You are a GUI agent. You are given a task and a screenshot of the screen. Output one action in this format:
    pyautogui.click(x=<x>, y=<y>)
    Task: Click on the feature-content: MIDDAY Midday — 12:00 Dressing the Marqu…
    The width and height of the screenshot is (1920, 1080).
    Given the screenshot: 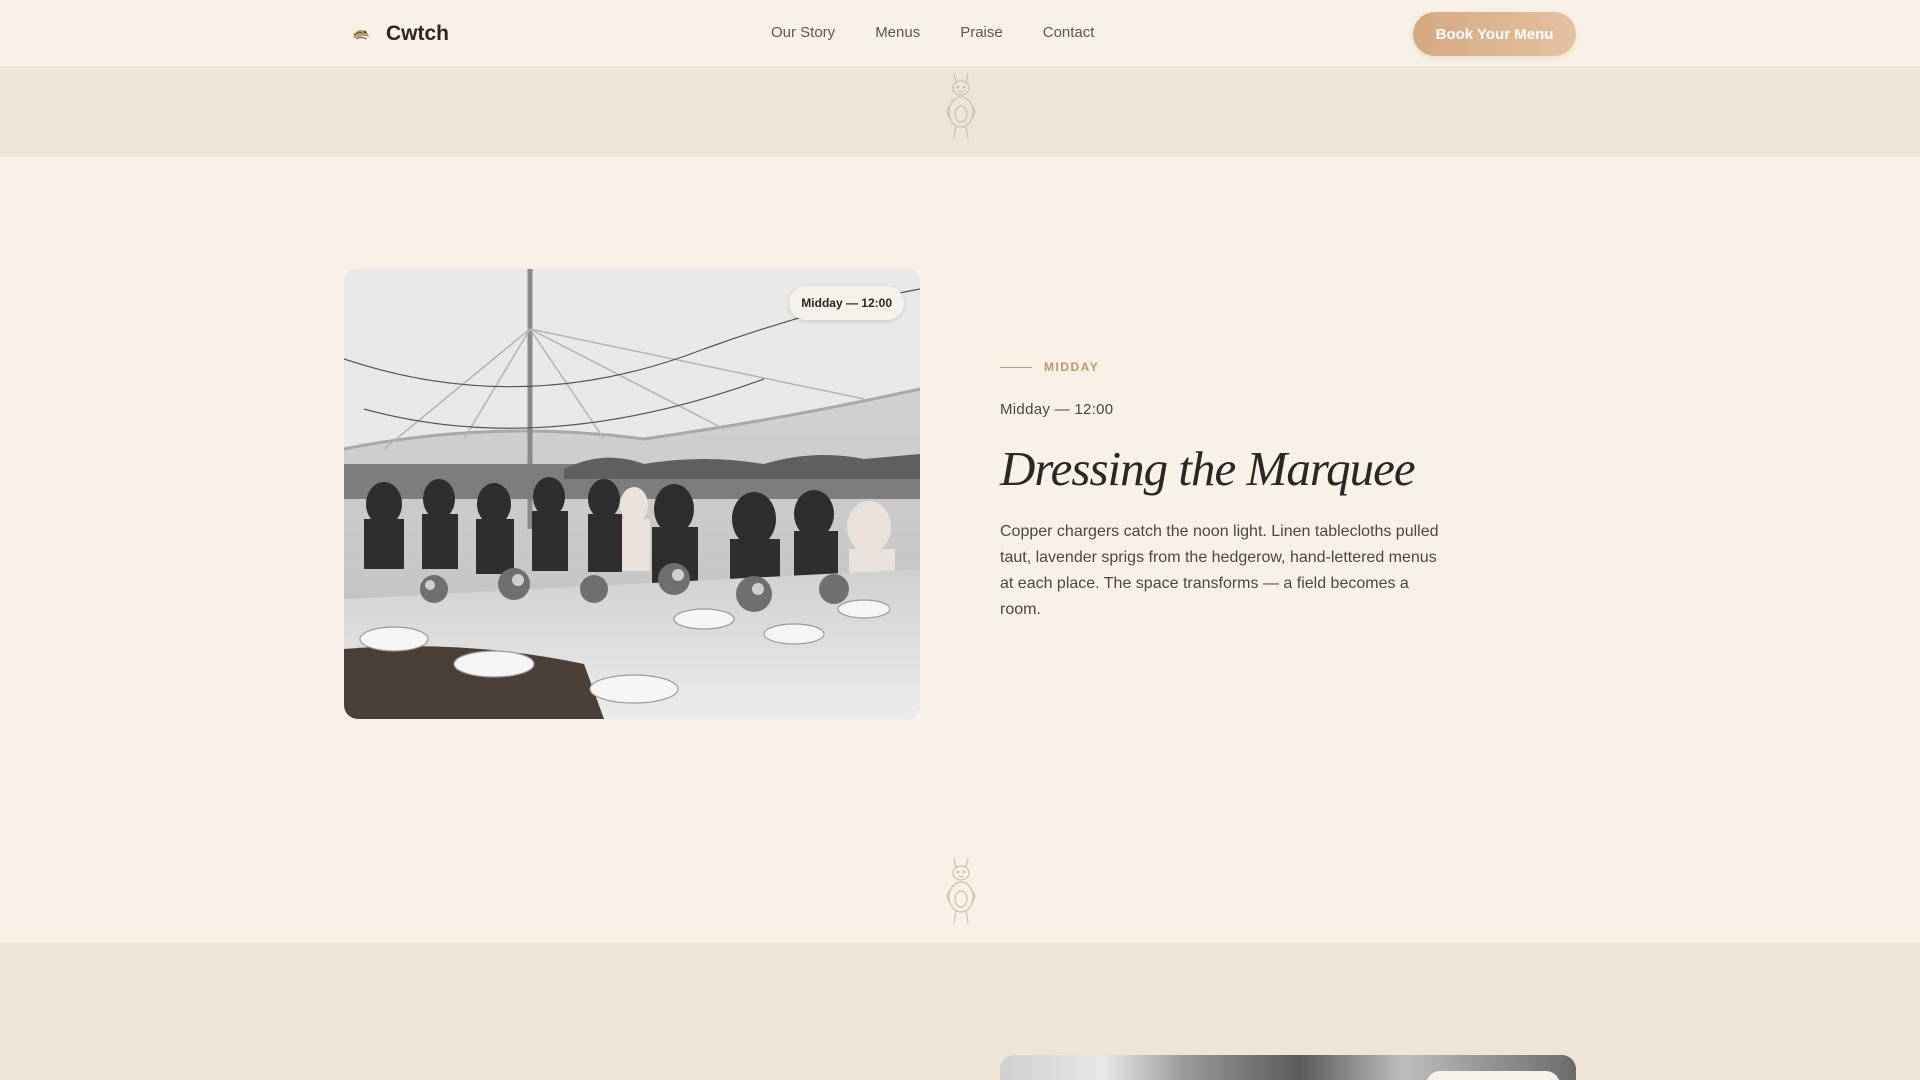 What is the action you would take?
    pyautogui.click(x=1230, y=491)
    